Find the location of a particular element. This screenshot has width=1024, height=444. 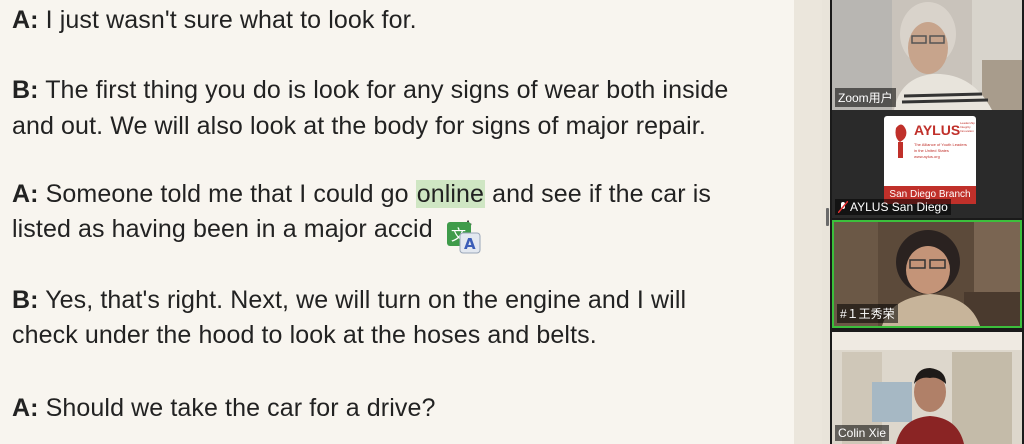

participant-name: #１王秀荣 is located at coordinates (867, 313).